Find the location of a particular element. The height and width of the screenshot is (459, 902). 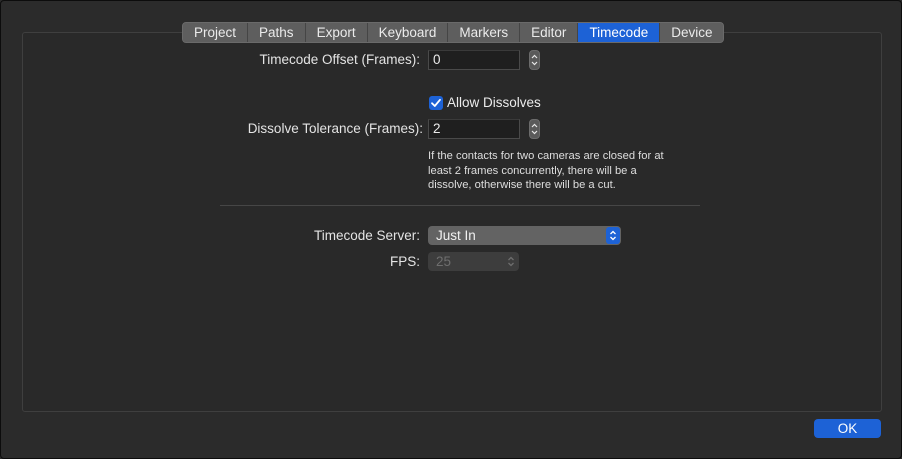

timecode-offset-stepper-icon is located at coordinates (534, 60).